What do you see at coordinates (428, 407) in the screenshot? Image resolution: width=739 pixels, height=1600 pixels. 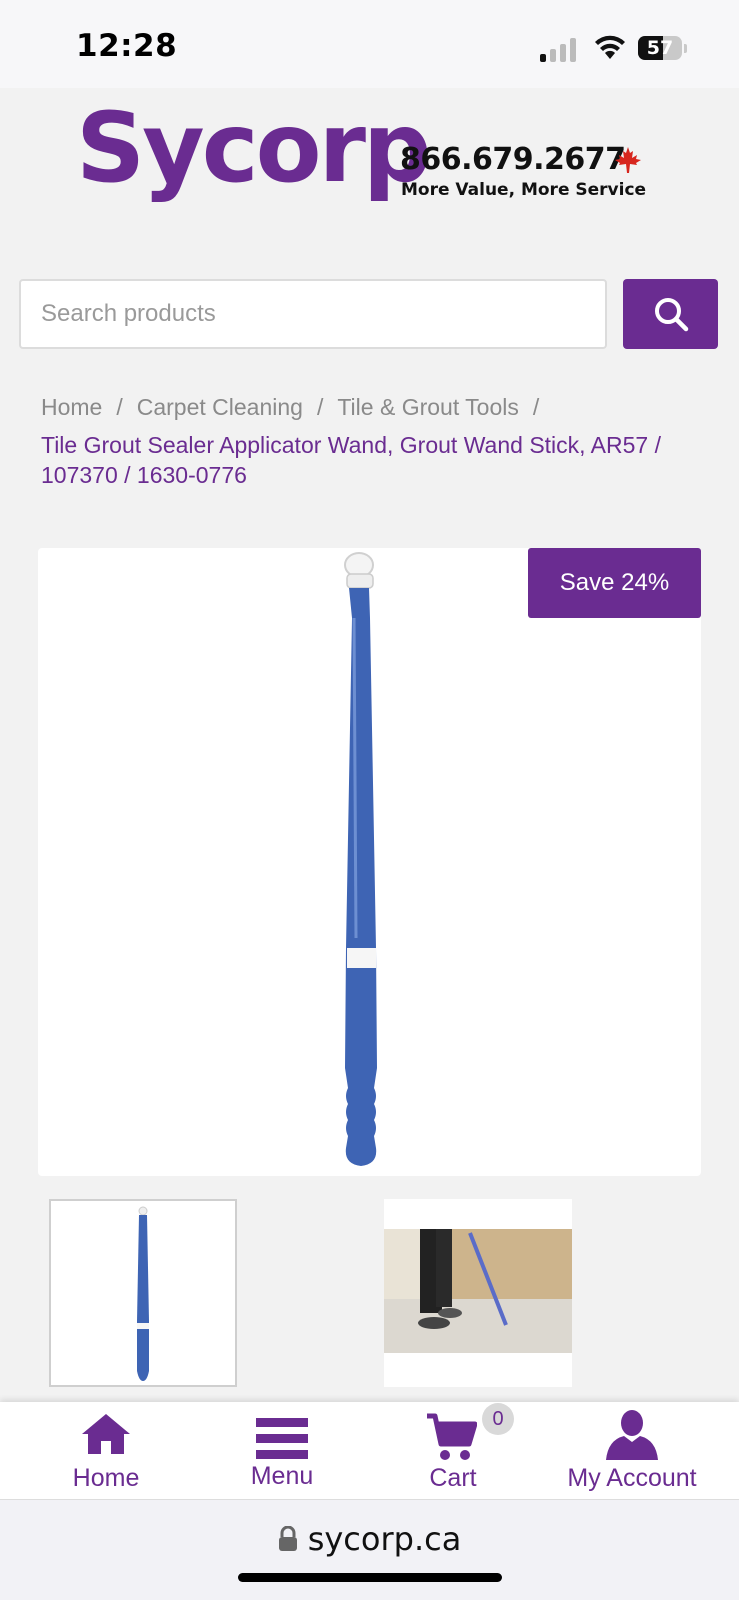 I see `breadcrumb-tile-grout-tools: Tile & Grout Tools` at bounding box center [428, 407].